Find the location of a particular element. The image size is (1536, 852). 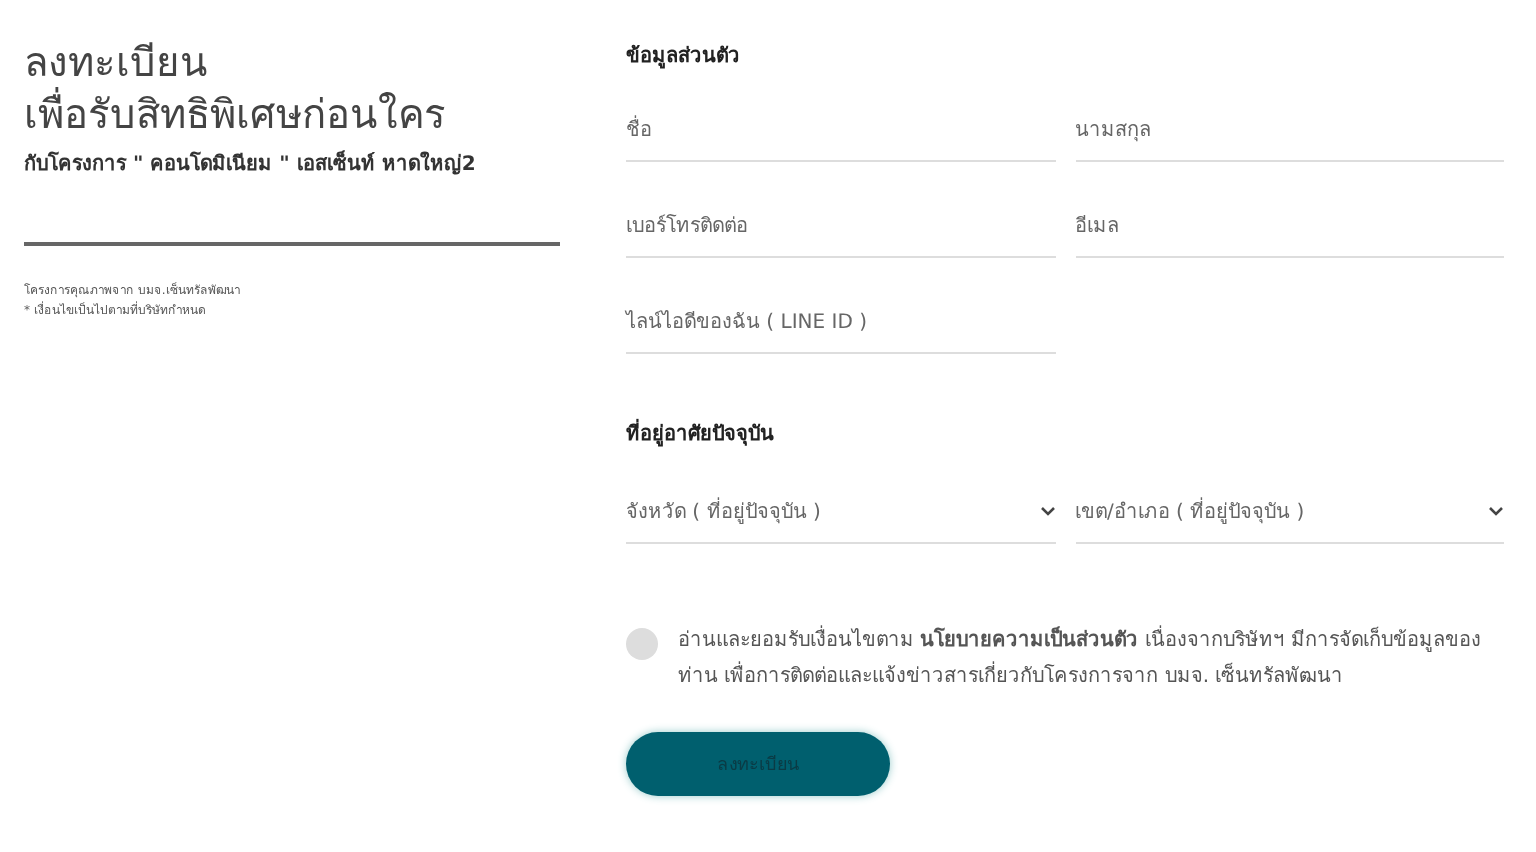

dropdown-field: จังหวัด ( ที่อยู่ปัจจุบัน ) is located at coordinates (840, 512).